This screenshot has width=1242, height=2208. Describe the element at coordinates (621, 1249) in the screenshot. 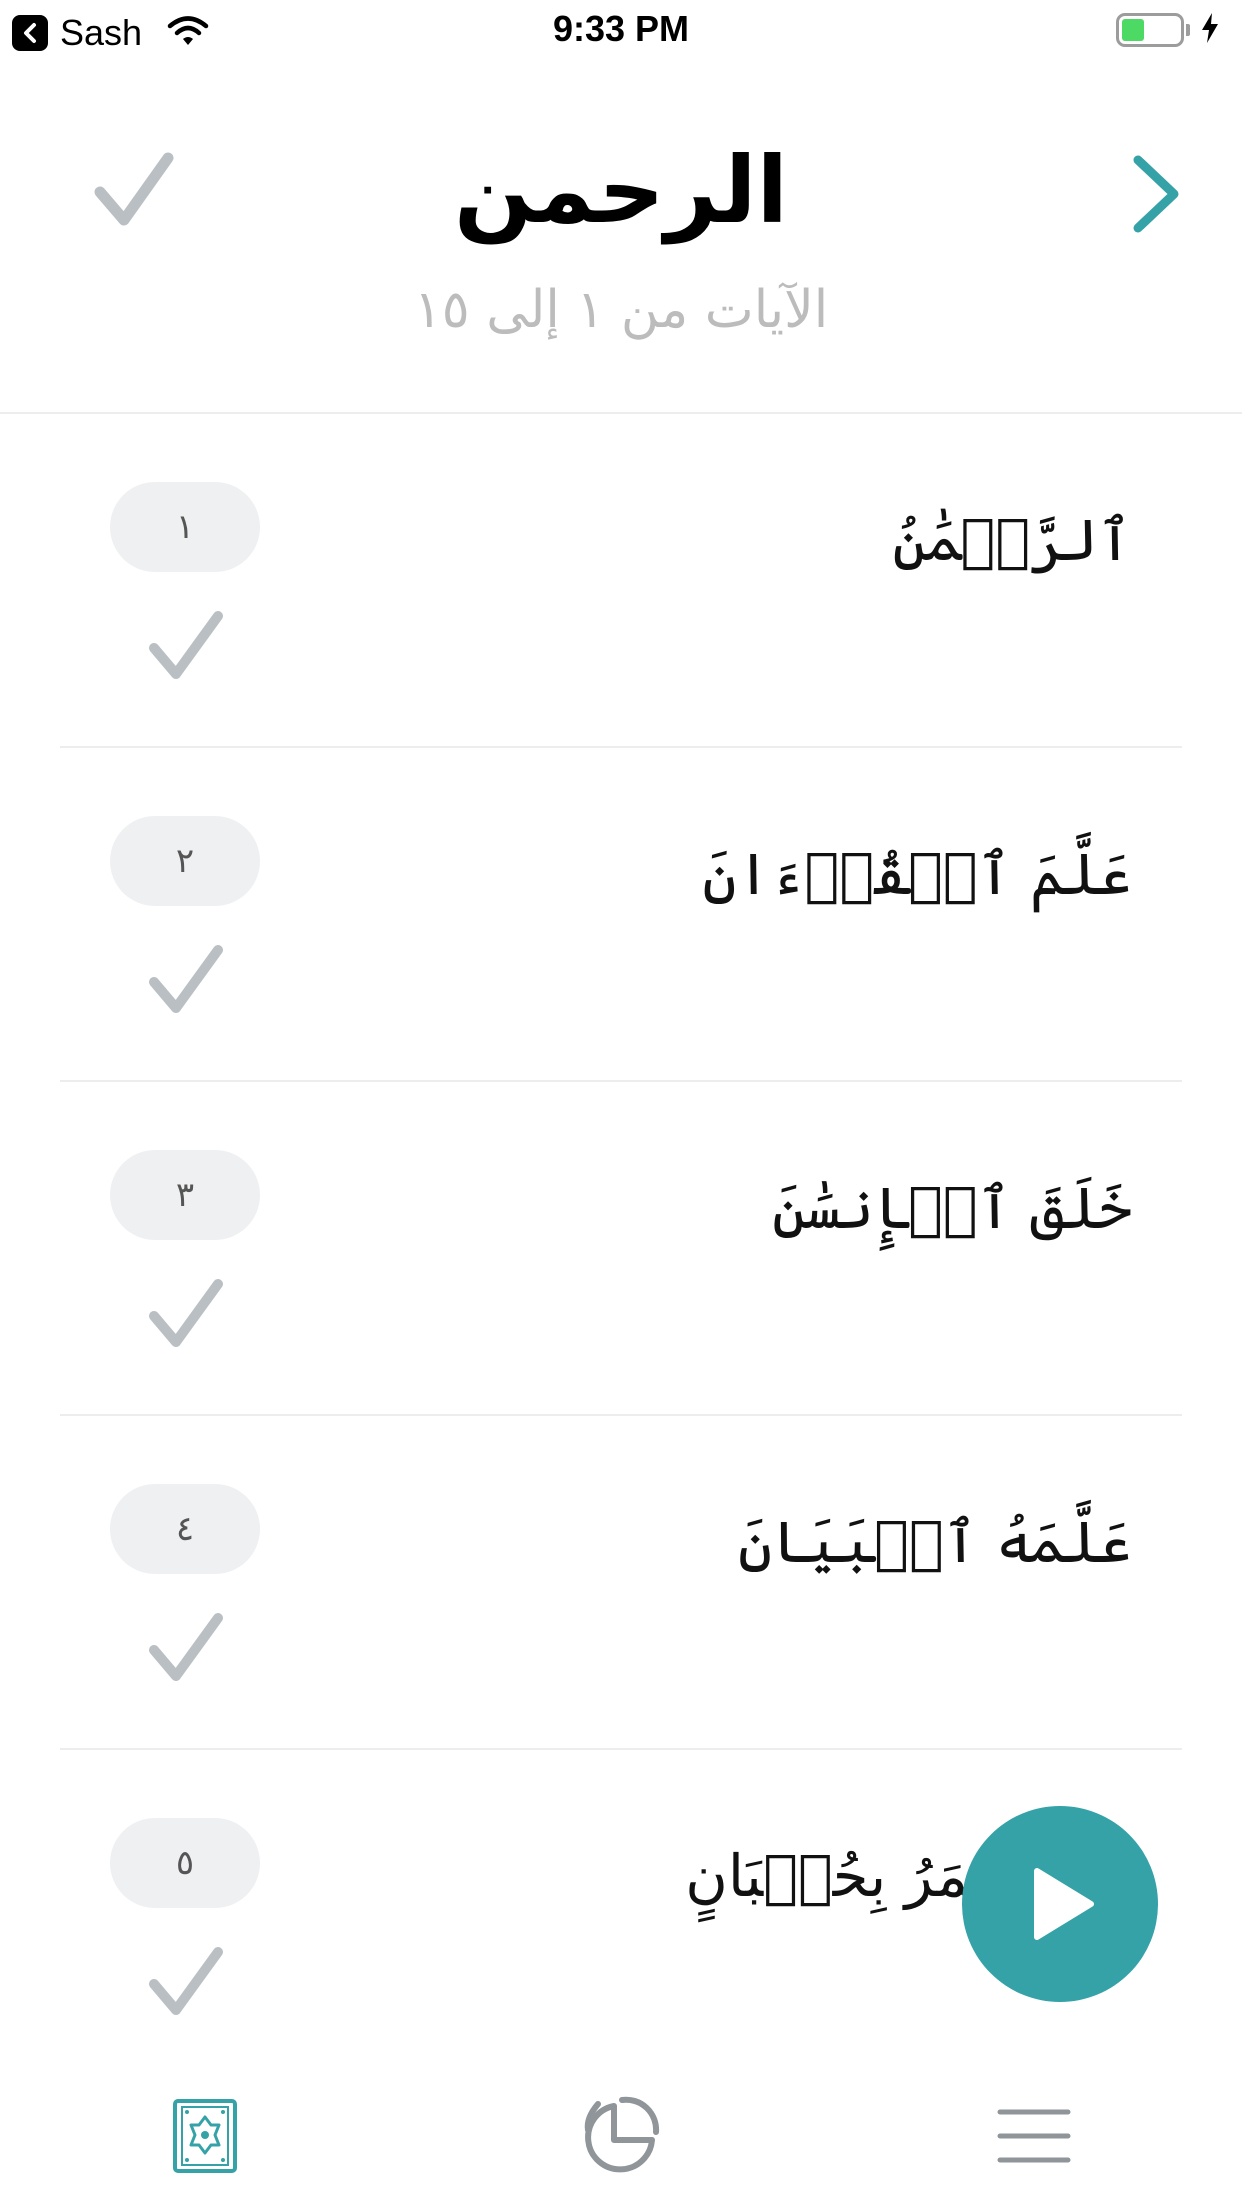

I see `verse-row: ٣ خَلَقَ ٱلۡإِنسَٰنَ` at that location.